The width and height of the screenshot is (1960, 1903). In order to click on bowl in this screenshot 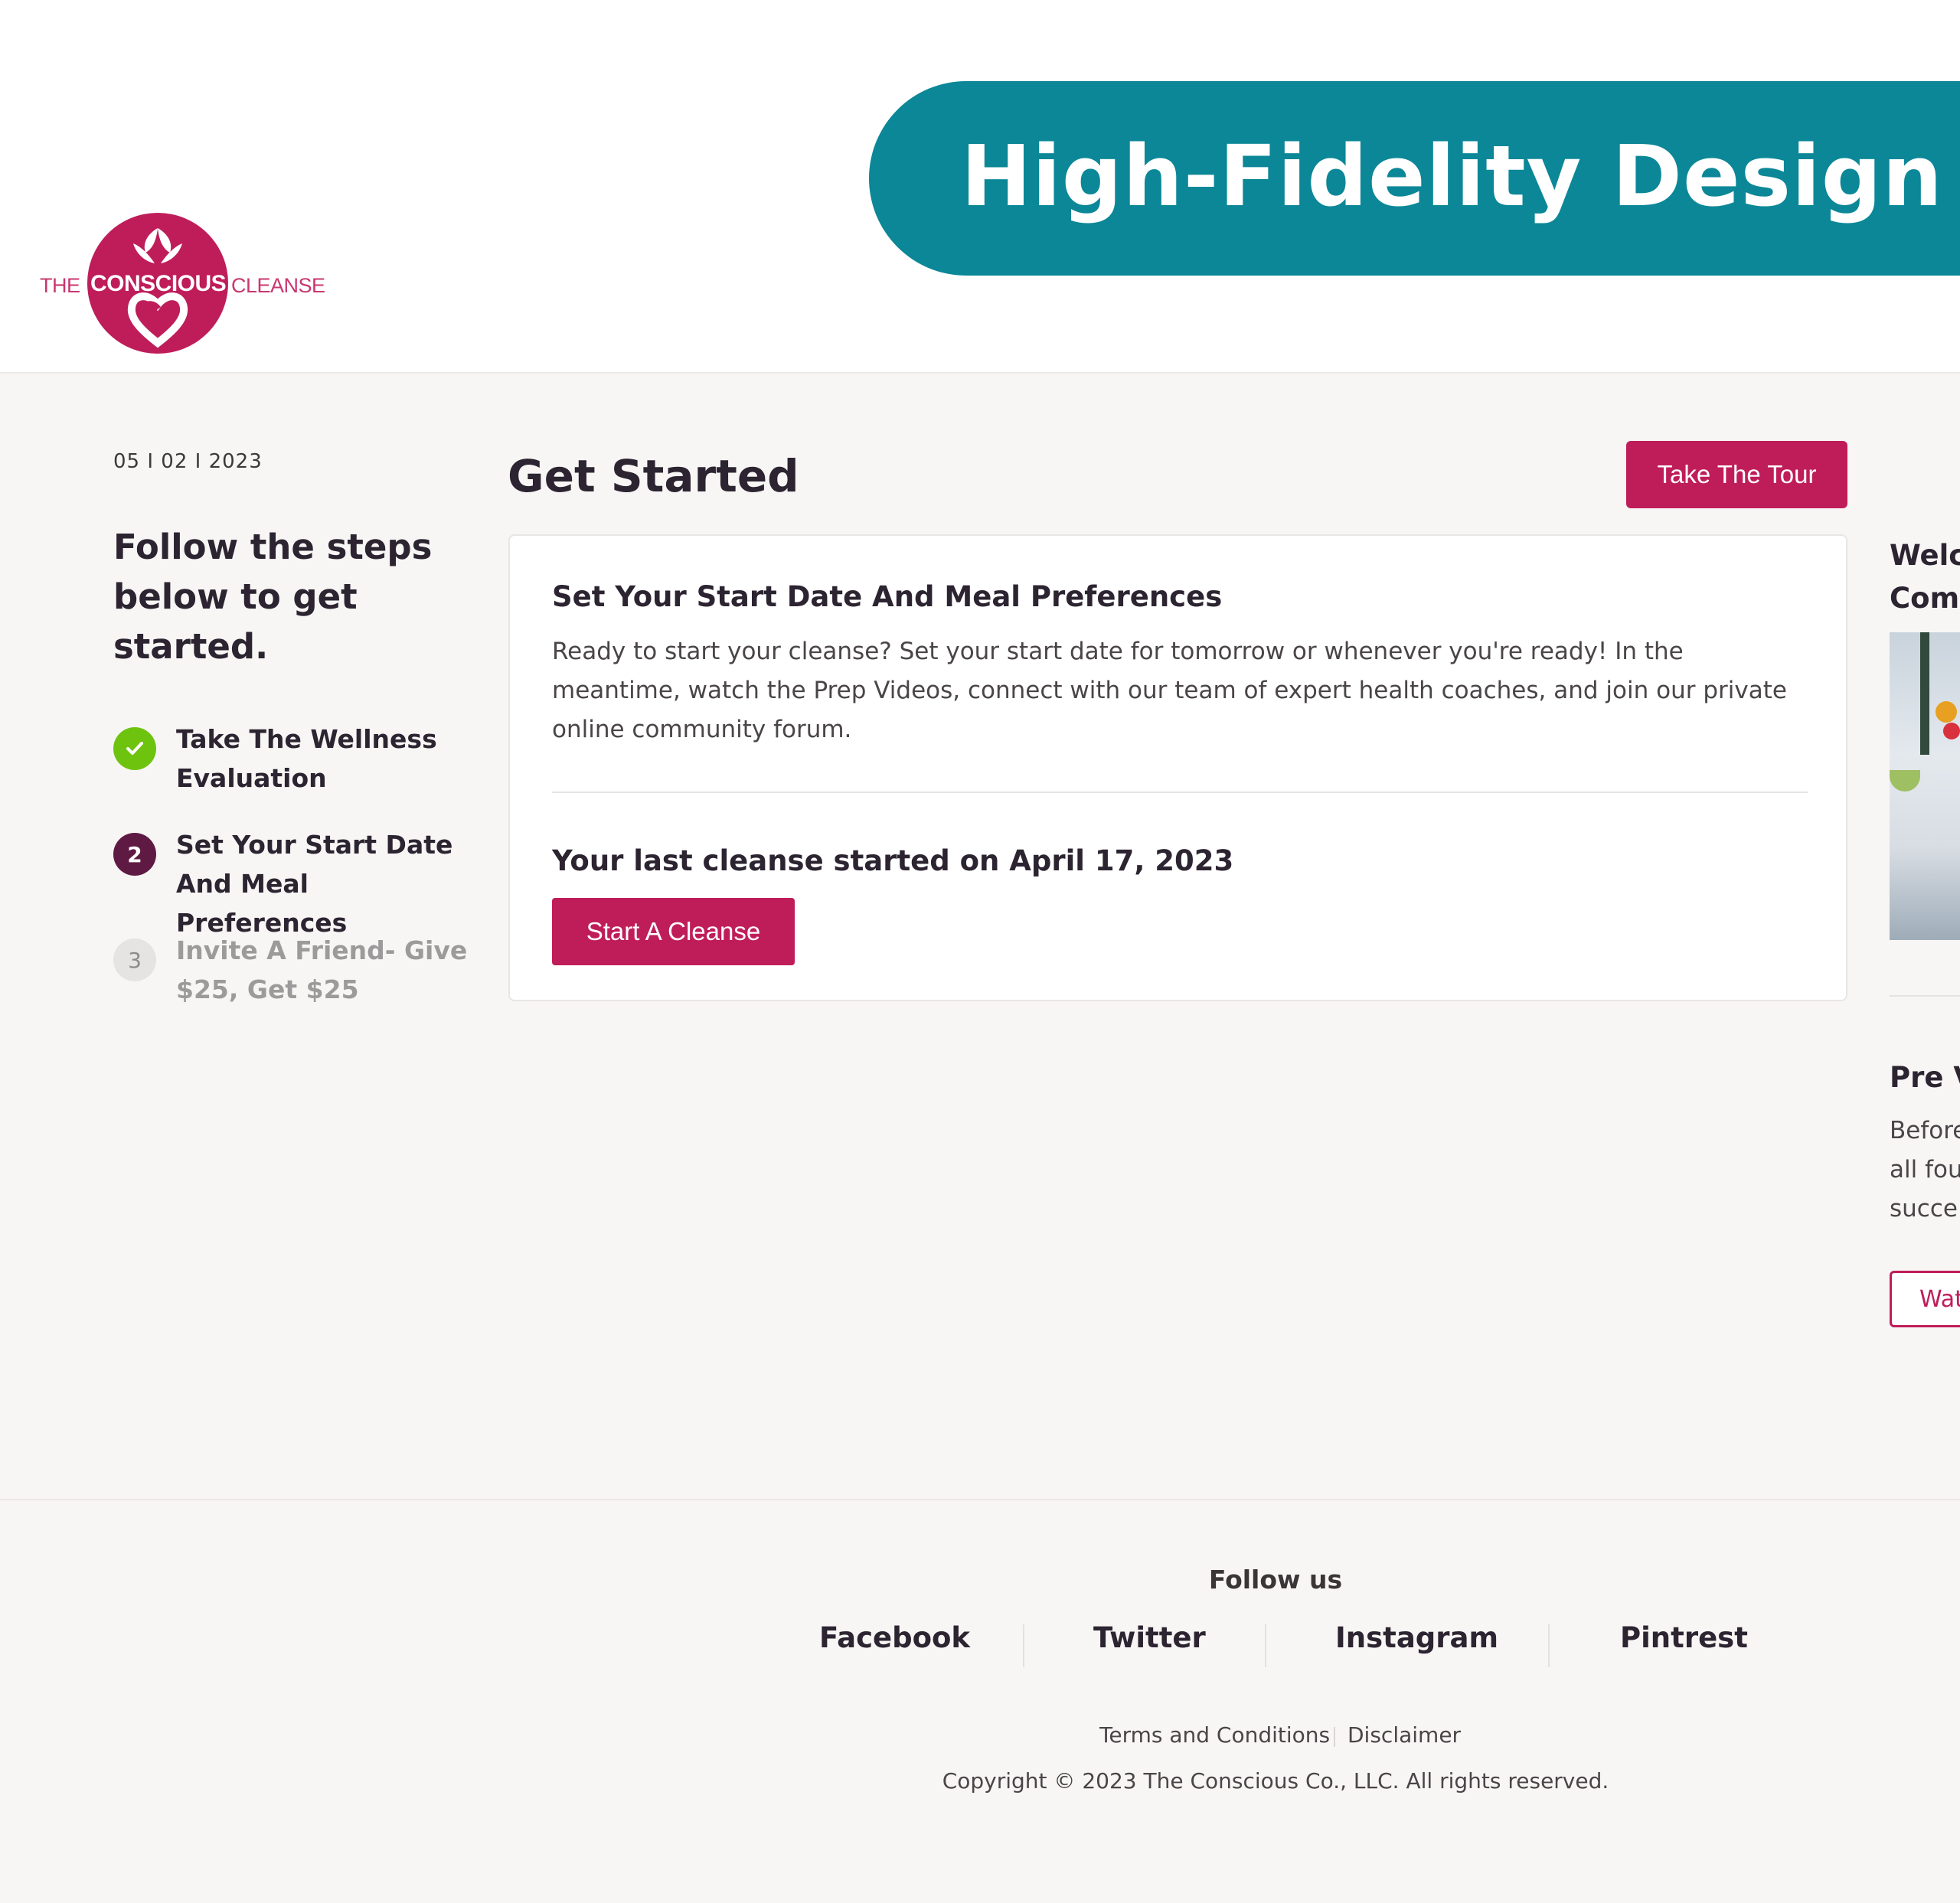, I will do `click(1905, 781)`.